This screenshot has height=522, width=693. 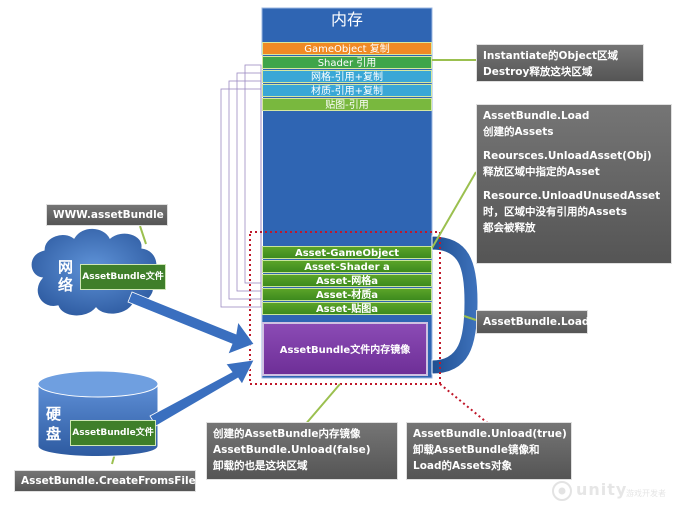 What do you see at coordinates (538, 72) in the screenshot?
I see `note-line: Destroy释放这块区域` at bounding box center [538, 72].